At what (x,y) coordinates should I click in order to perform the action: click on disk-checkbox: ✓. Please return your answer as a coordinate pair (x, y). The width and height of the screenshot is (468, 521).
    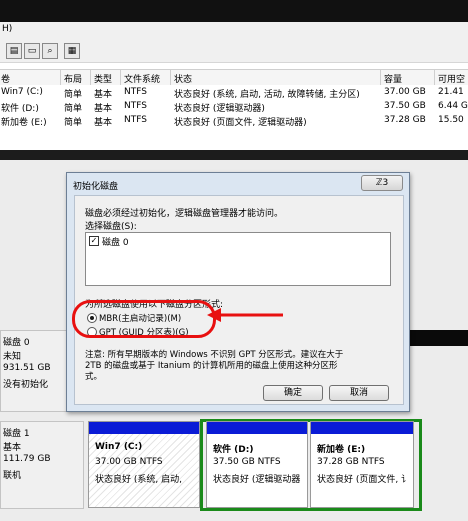
    Looking at the image, I should click on (94, 241).